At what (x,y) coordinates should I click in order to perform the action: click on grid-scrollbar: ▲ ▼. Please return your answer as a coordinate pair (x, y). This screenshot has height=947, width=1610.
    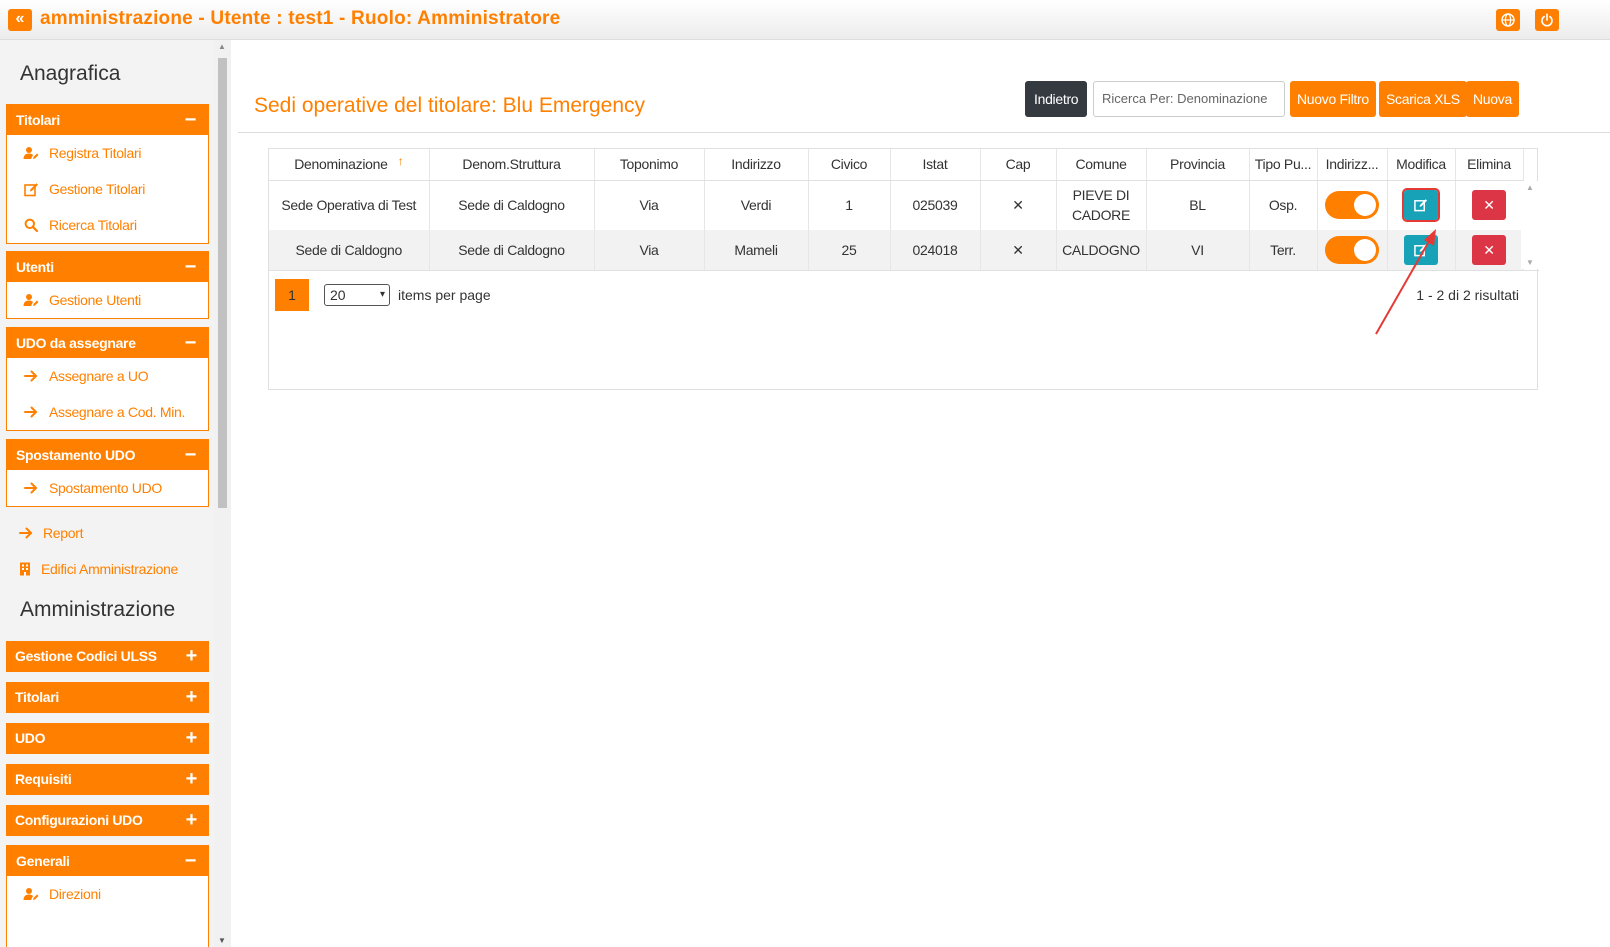
    Looking at the image, I should click on (1529, 225).